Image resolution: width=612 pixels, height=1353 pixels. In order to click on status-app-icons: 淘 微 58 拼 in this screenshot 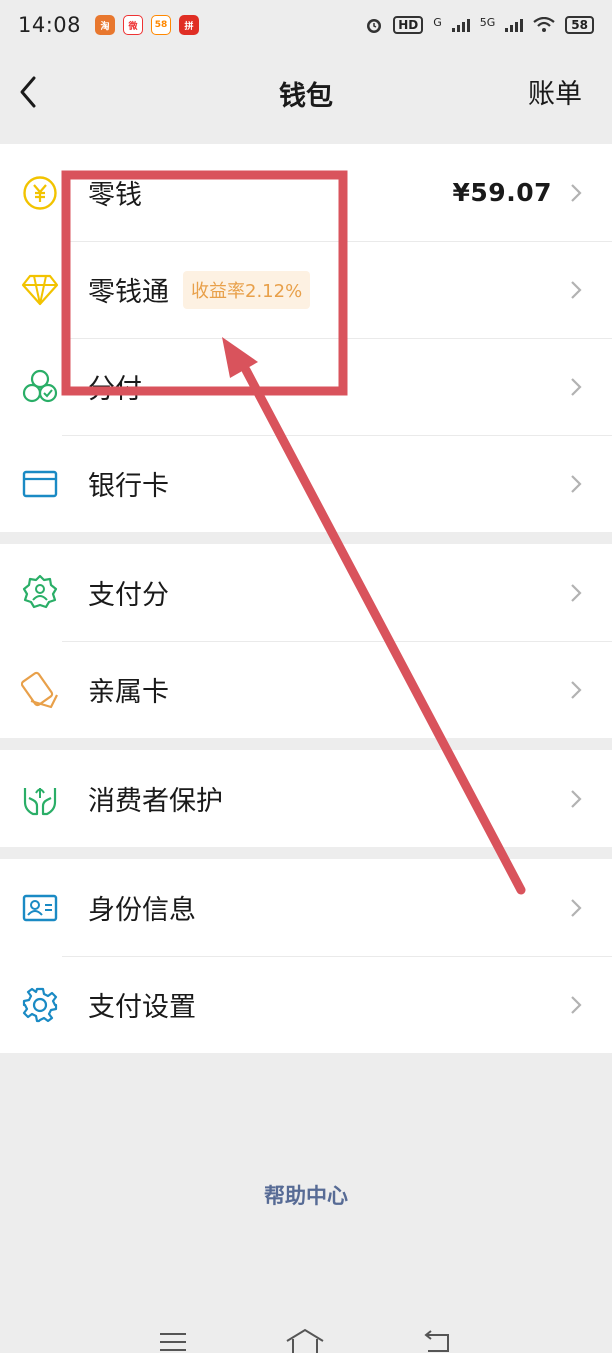, I will do `click(147, 25)`.